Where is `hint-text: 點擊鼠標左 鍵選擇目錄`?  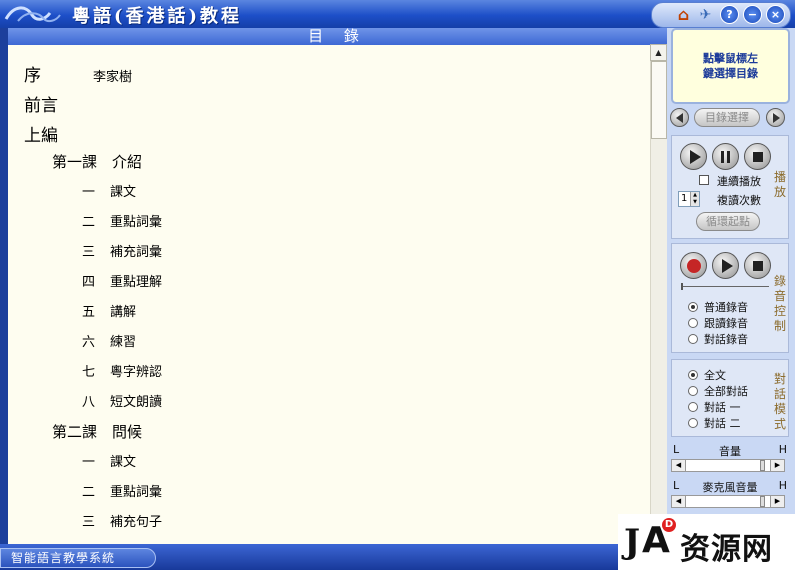 hint-text: 點擊鼠標左 鍵選擇目錄 is located at coordinates (730, 66).